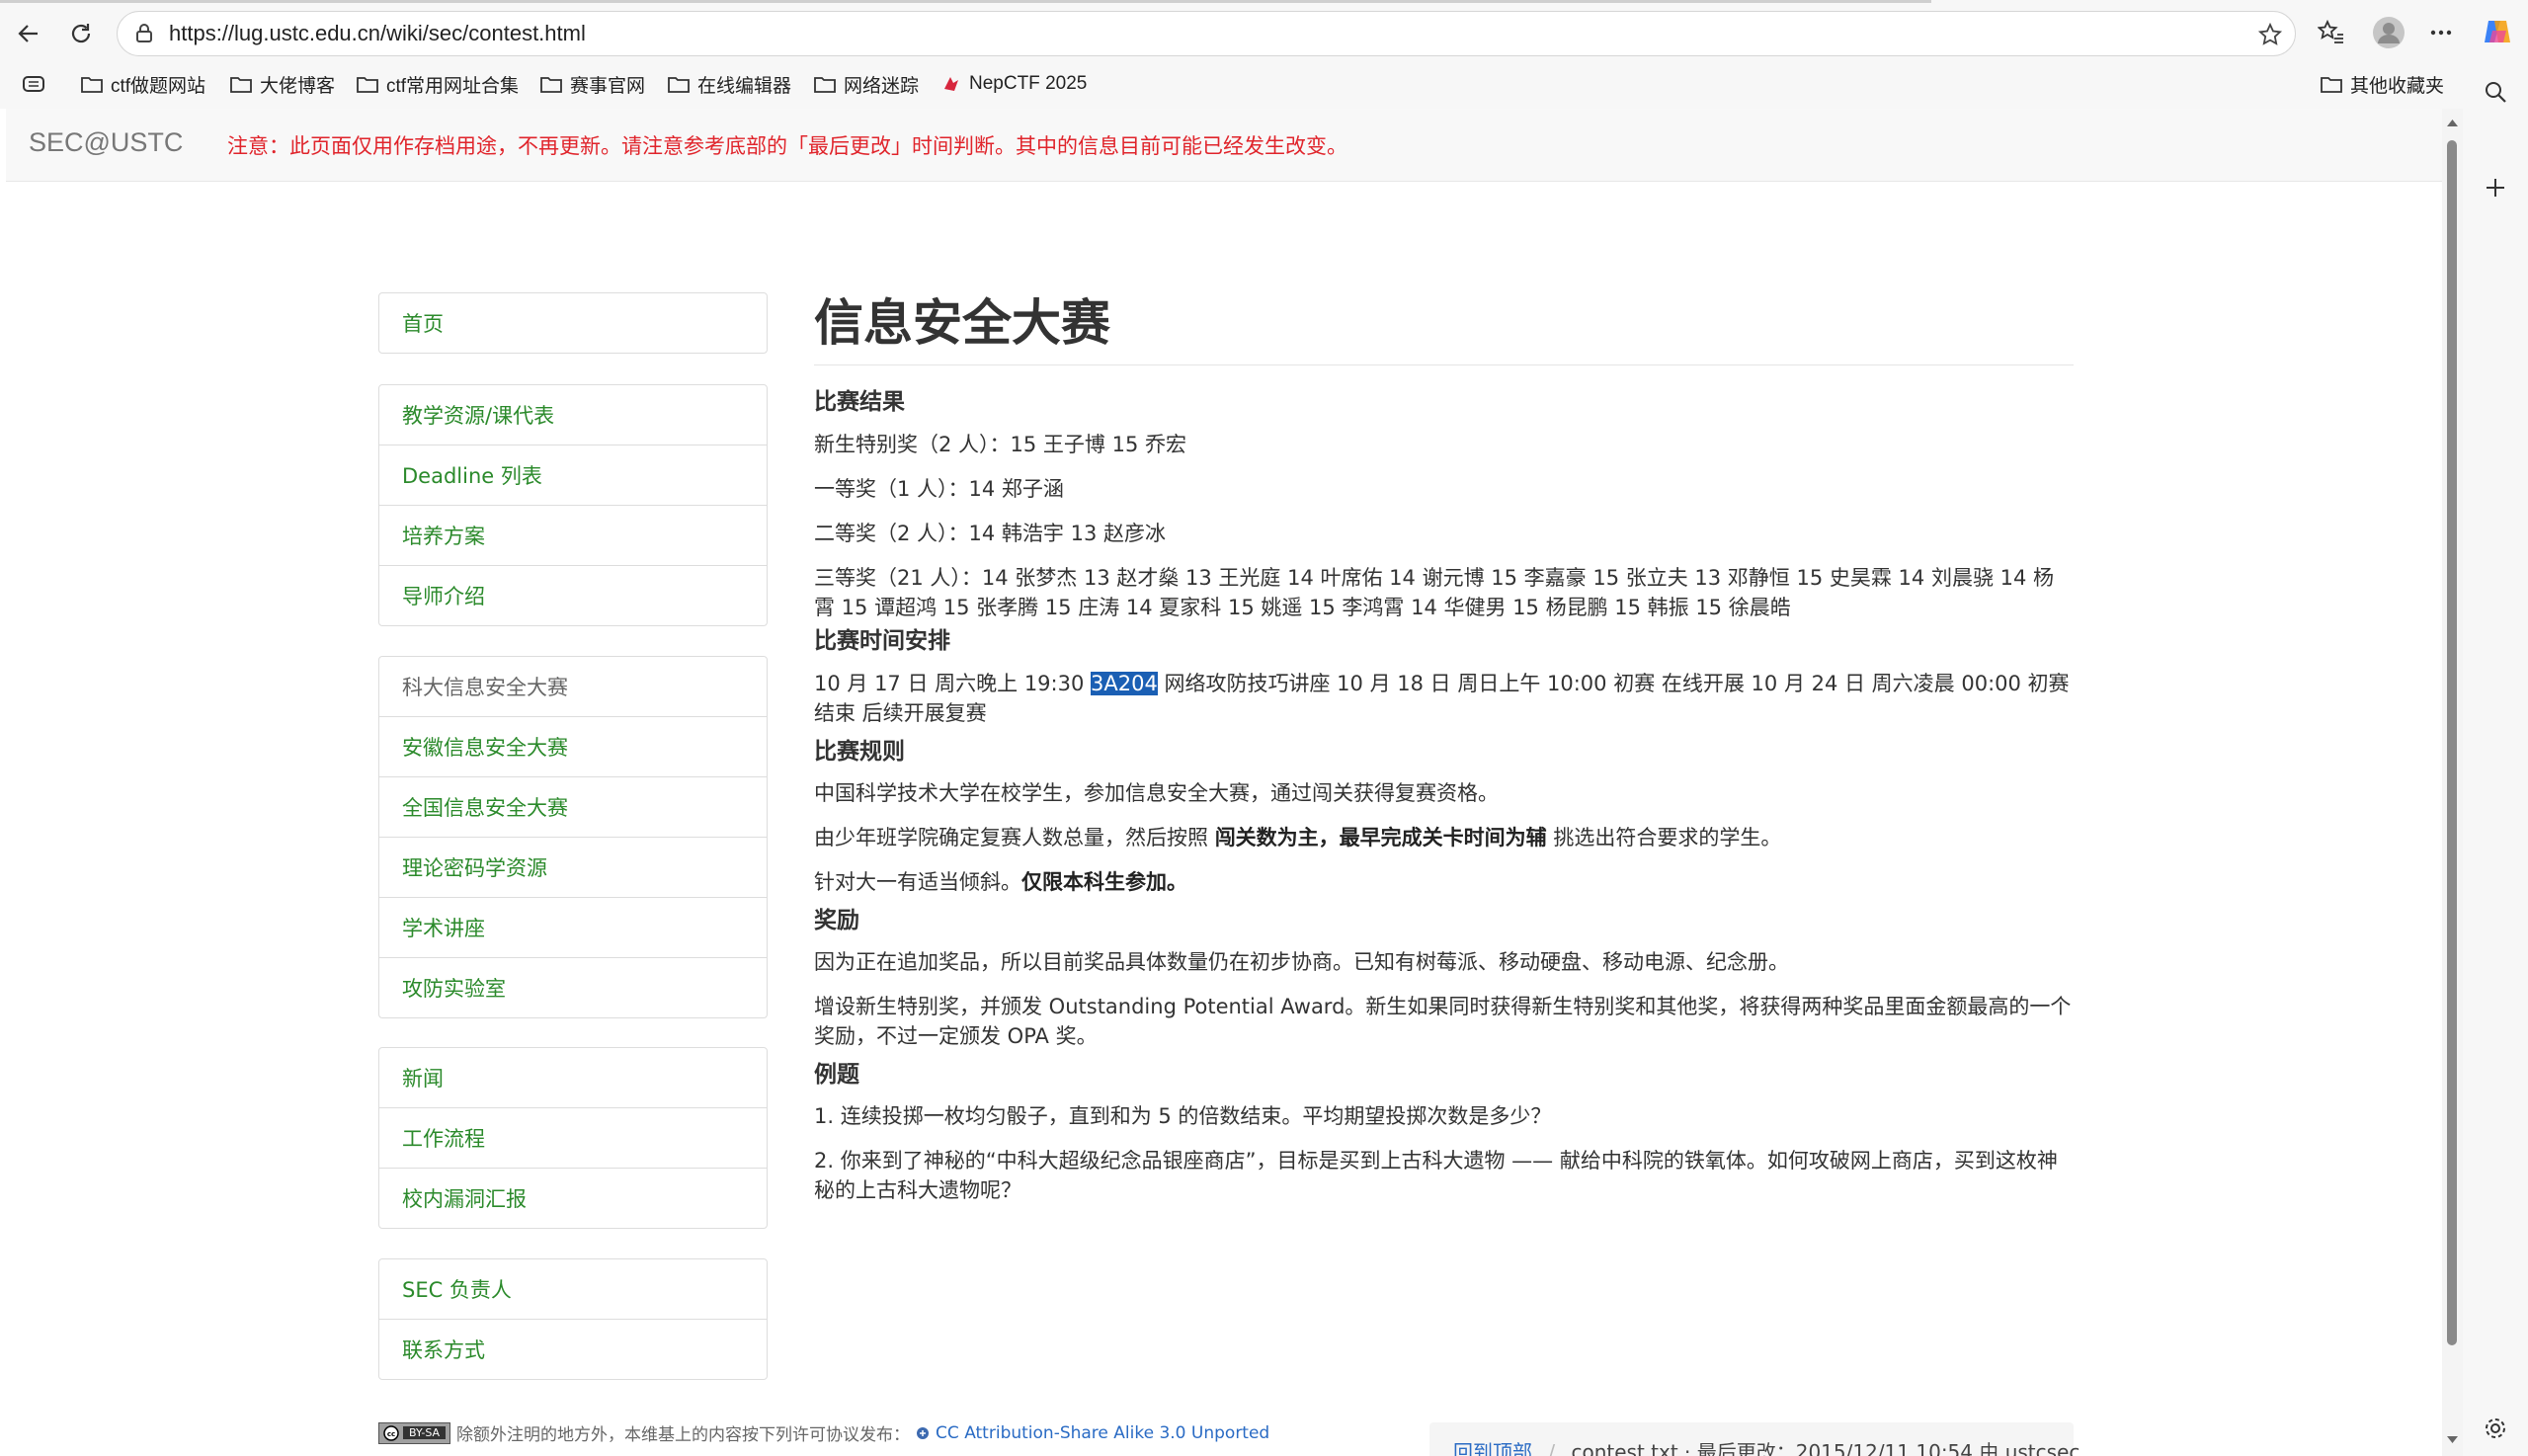  I want to click on sidebar-item-workflow: 工作流程, so click(573, 1137).